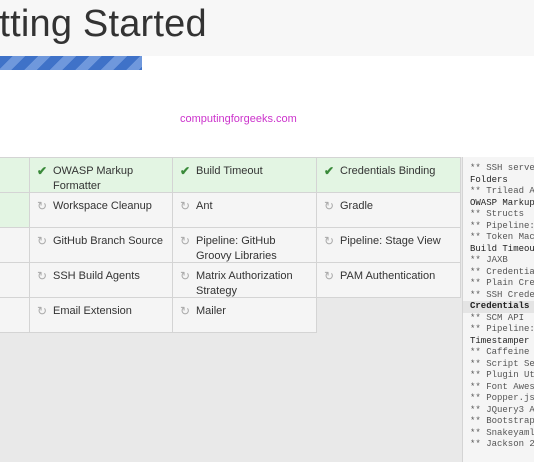  What do you see at coordinates (502, 386) in the screenshot?
I see `log-line: ** Font Awes` at bounding box center [502, 386].